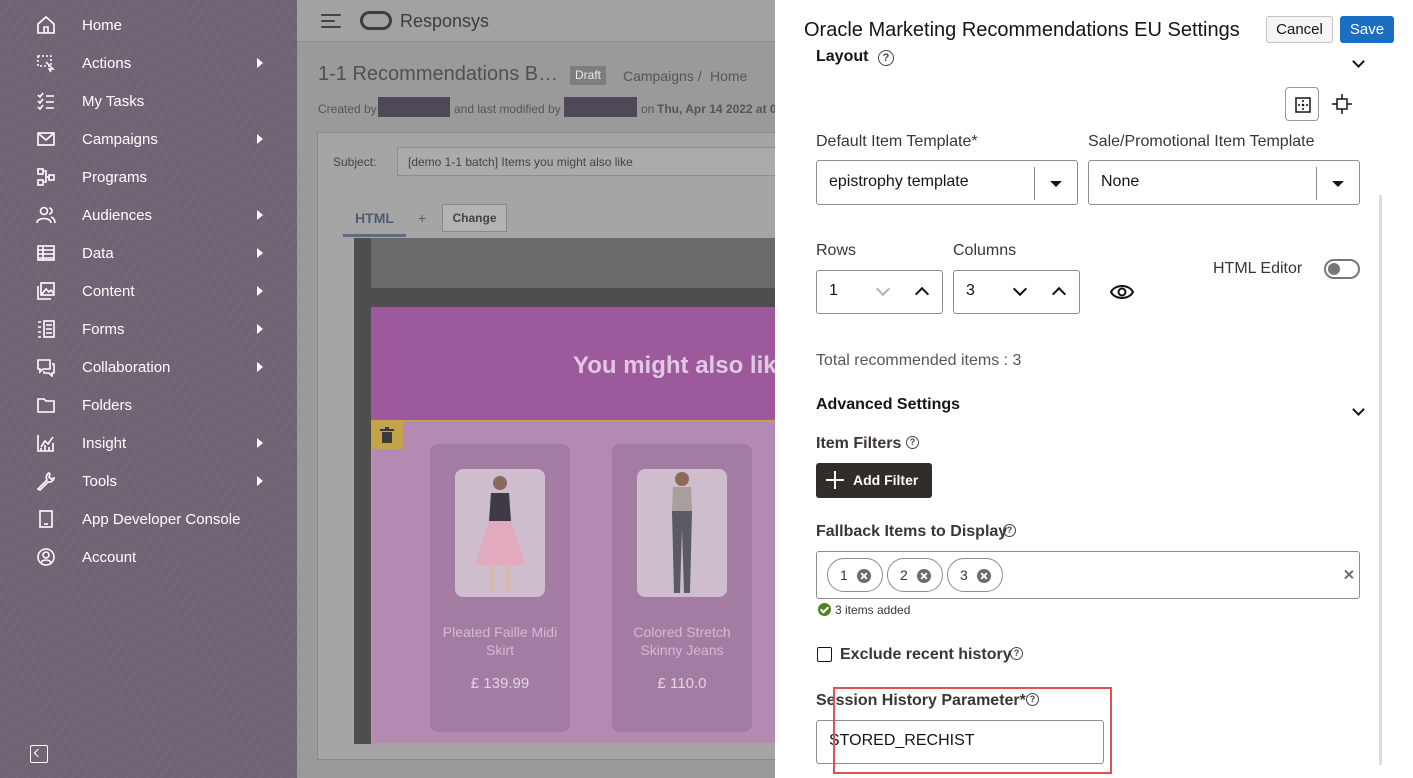  What do you see at coordinates (844, 575) in the screenshot?
I see `chip-label: 1` at bounding box center [844, 575].